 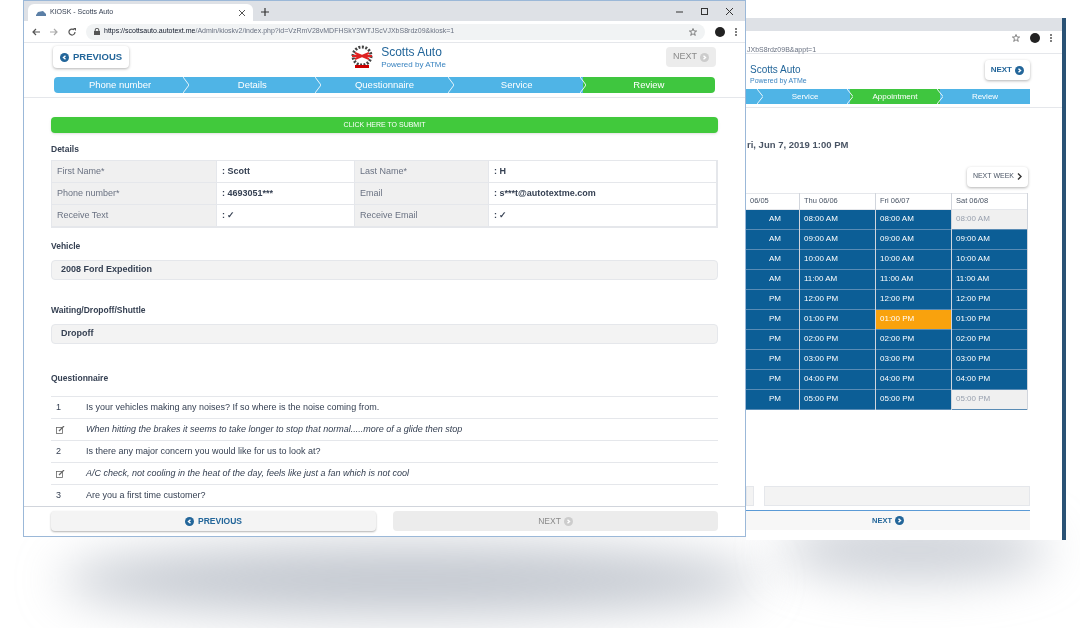 I want to click on section-title: Vehicle, so click(x=66, y=246).